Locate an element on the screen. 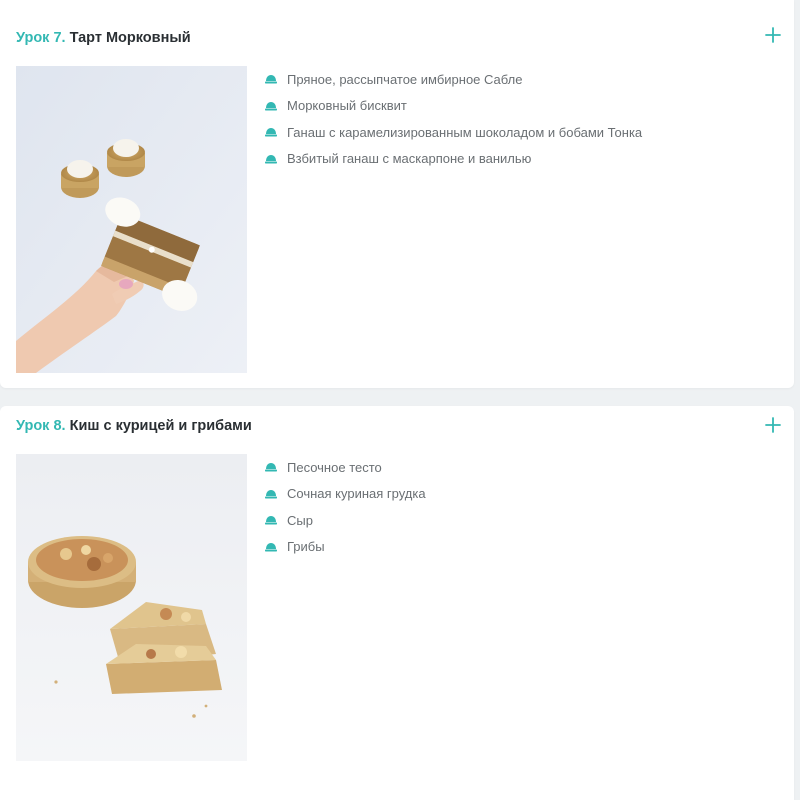 Image resolution: width=800 pixels, height=800 pixels. list-item-text: Морковный бисквит is located at coordinates (347, 106).